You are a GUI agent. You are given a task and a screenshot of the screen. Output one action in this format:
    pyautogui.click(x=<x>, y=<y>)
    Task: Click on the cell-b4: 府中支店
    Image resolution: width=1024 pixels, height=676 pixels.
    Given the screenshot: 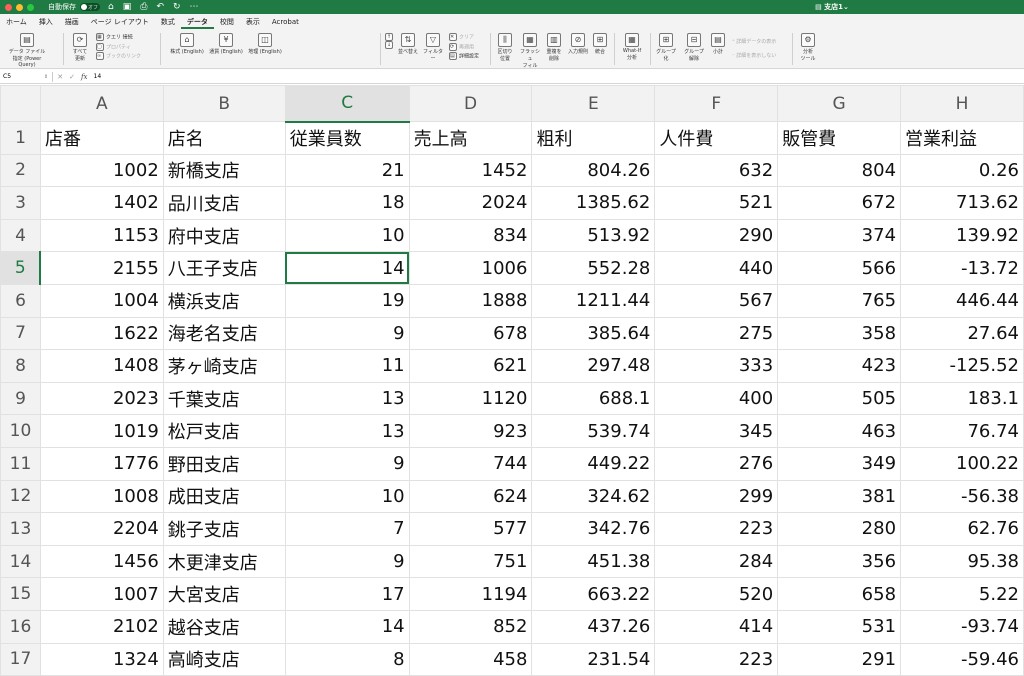 What is the action you would take?
    pyautogui.click(x=224, y=235)
    